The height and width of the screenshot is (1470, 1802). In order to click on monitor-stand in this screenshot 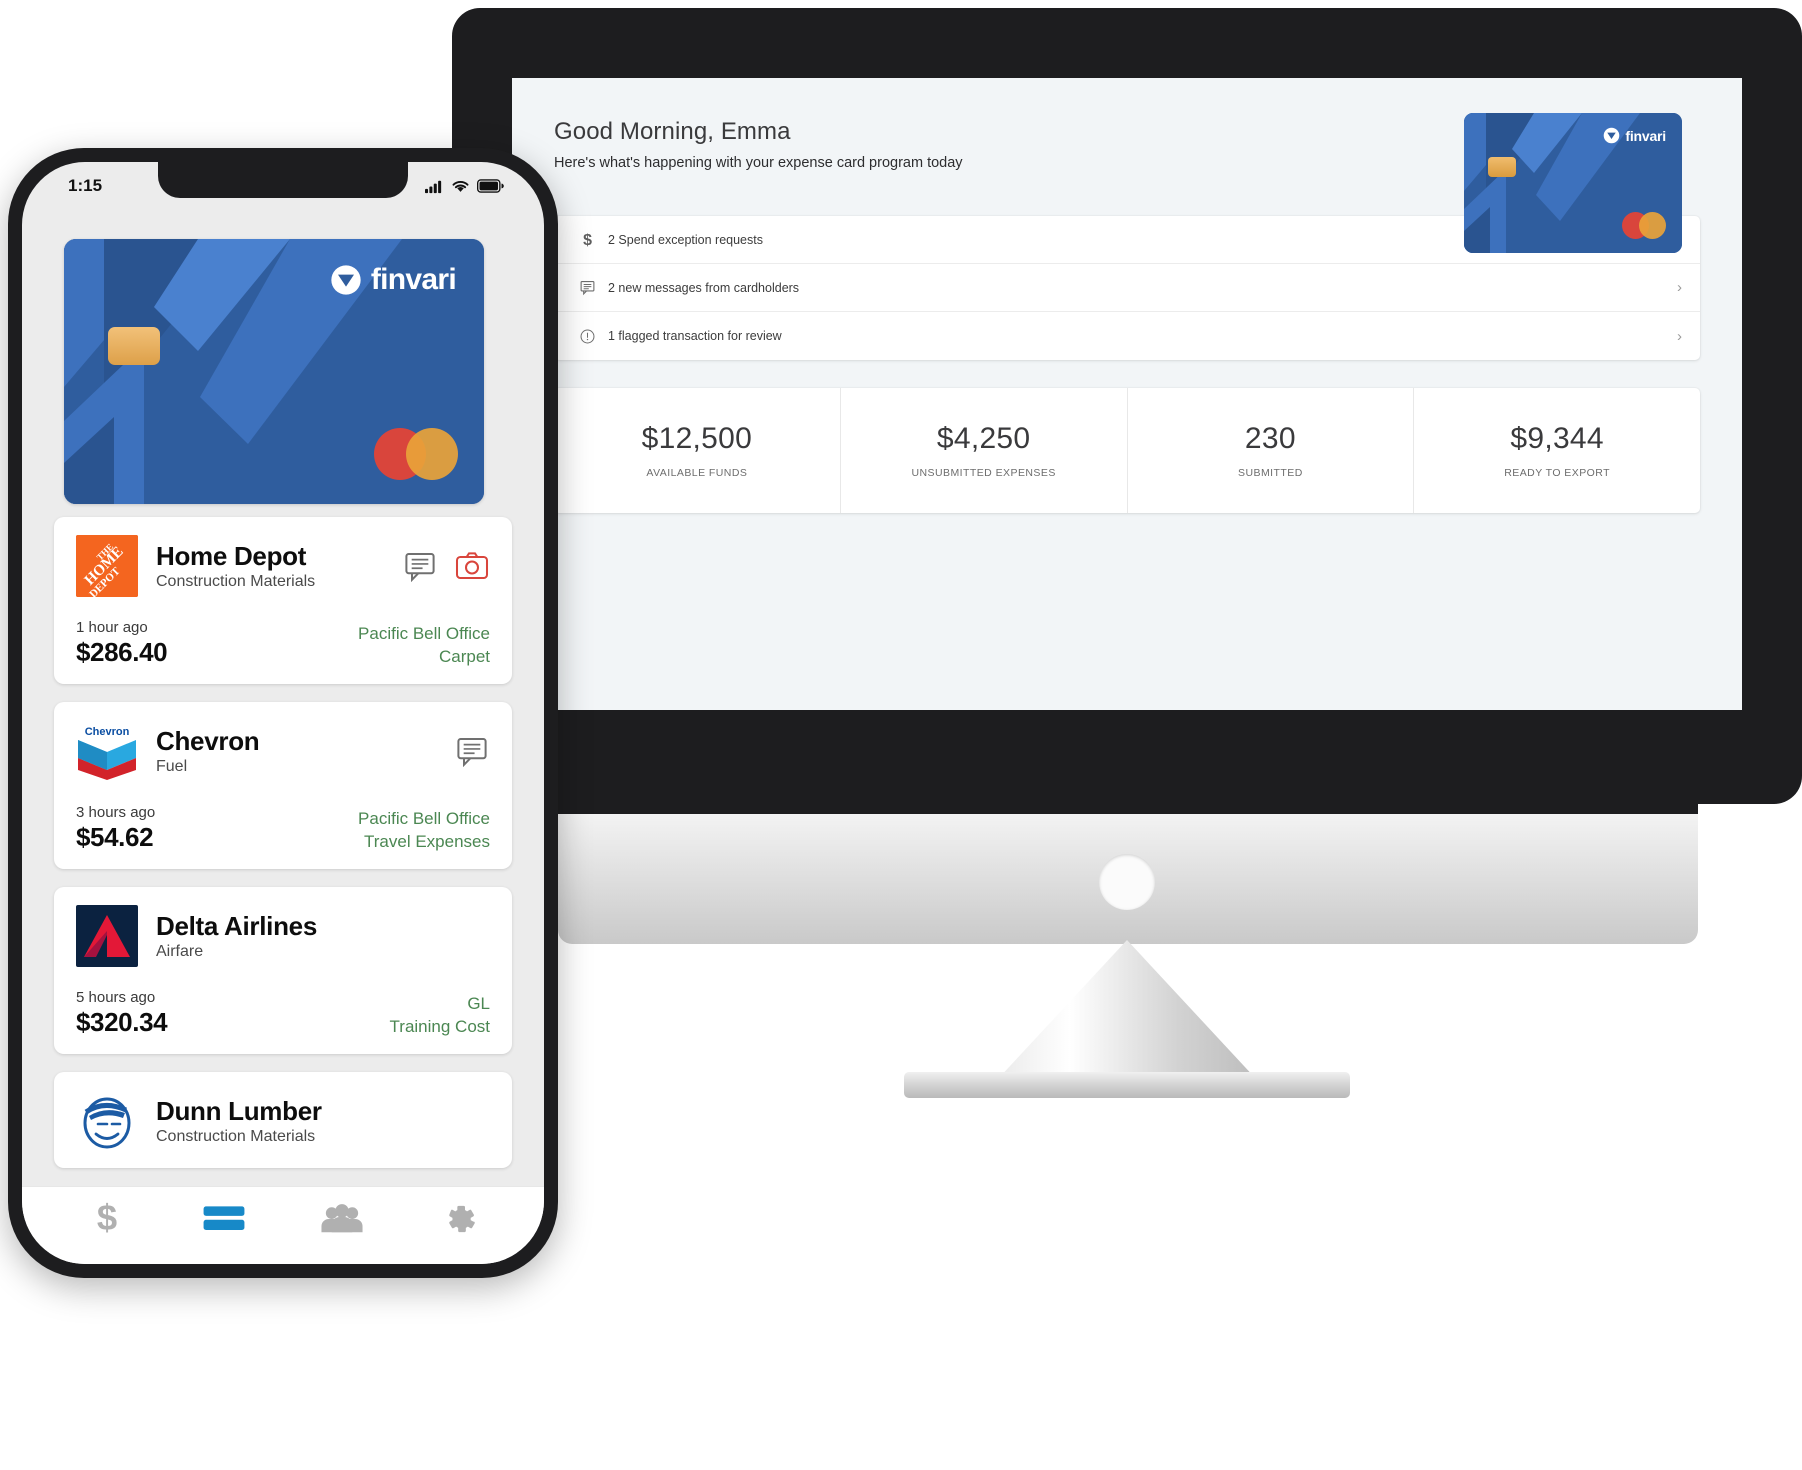, I will do `click(1127, 1010)`.